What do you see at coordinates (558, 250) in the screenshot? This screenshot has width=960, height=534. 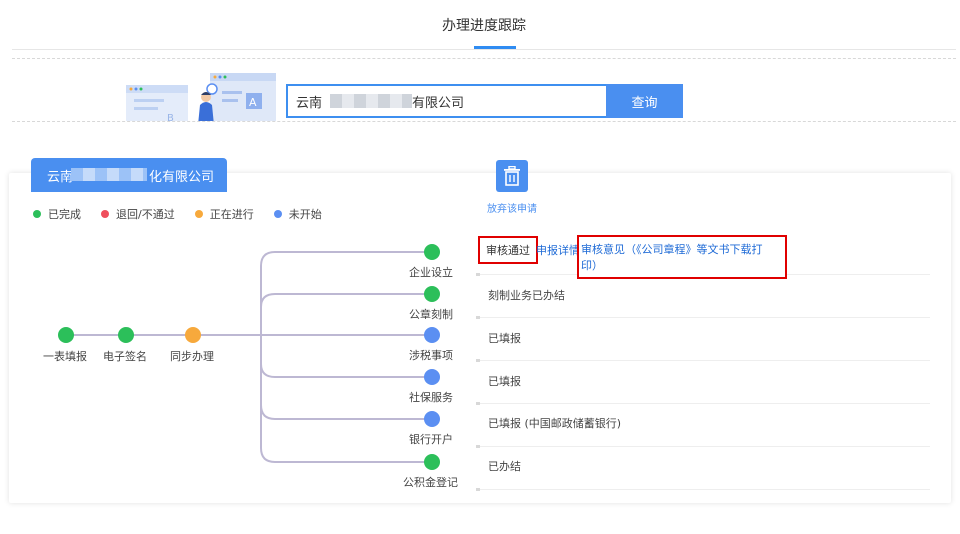 I see `application-detail-link: 申报详情` at bounding box center [558, 250].